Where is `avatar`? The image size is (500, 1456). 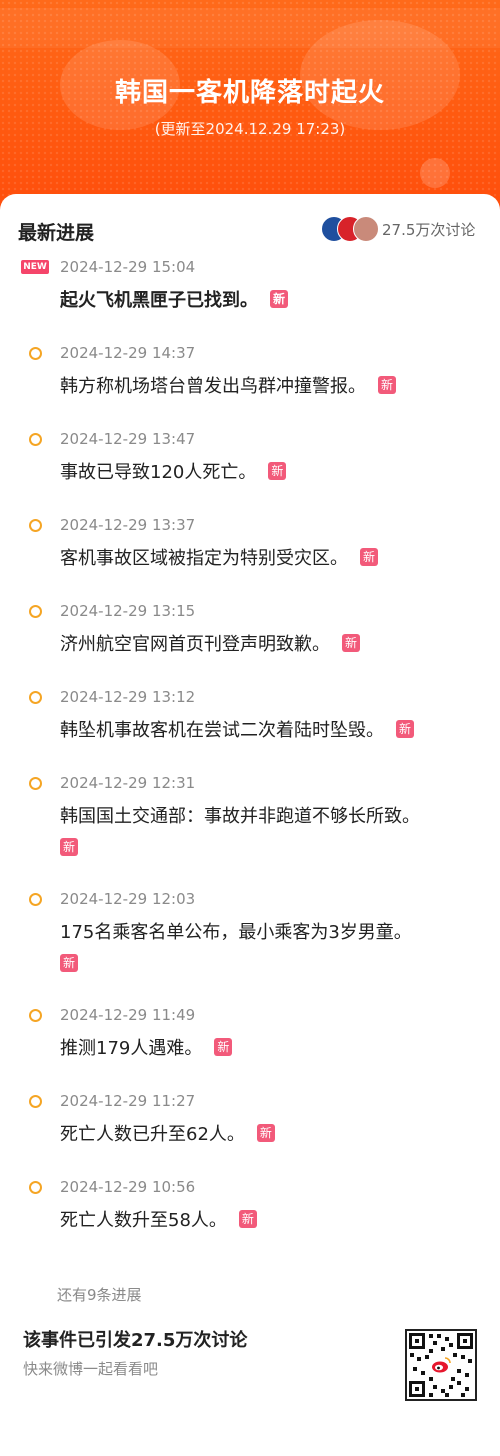
avatar is located at coordinates (366, 229).